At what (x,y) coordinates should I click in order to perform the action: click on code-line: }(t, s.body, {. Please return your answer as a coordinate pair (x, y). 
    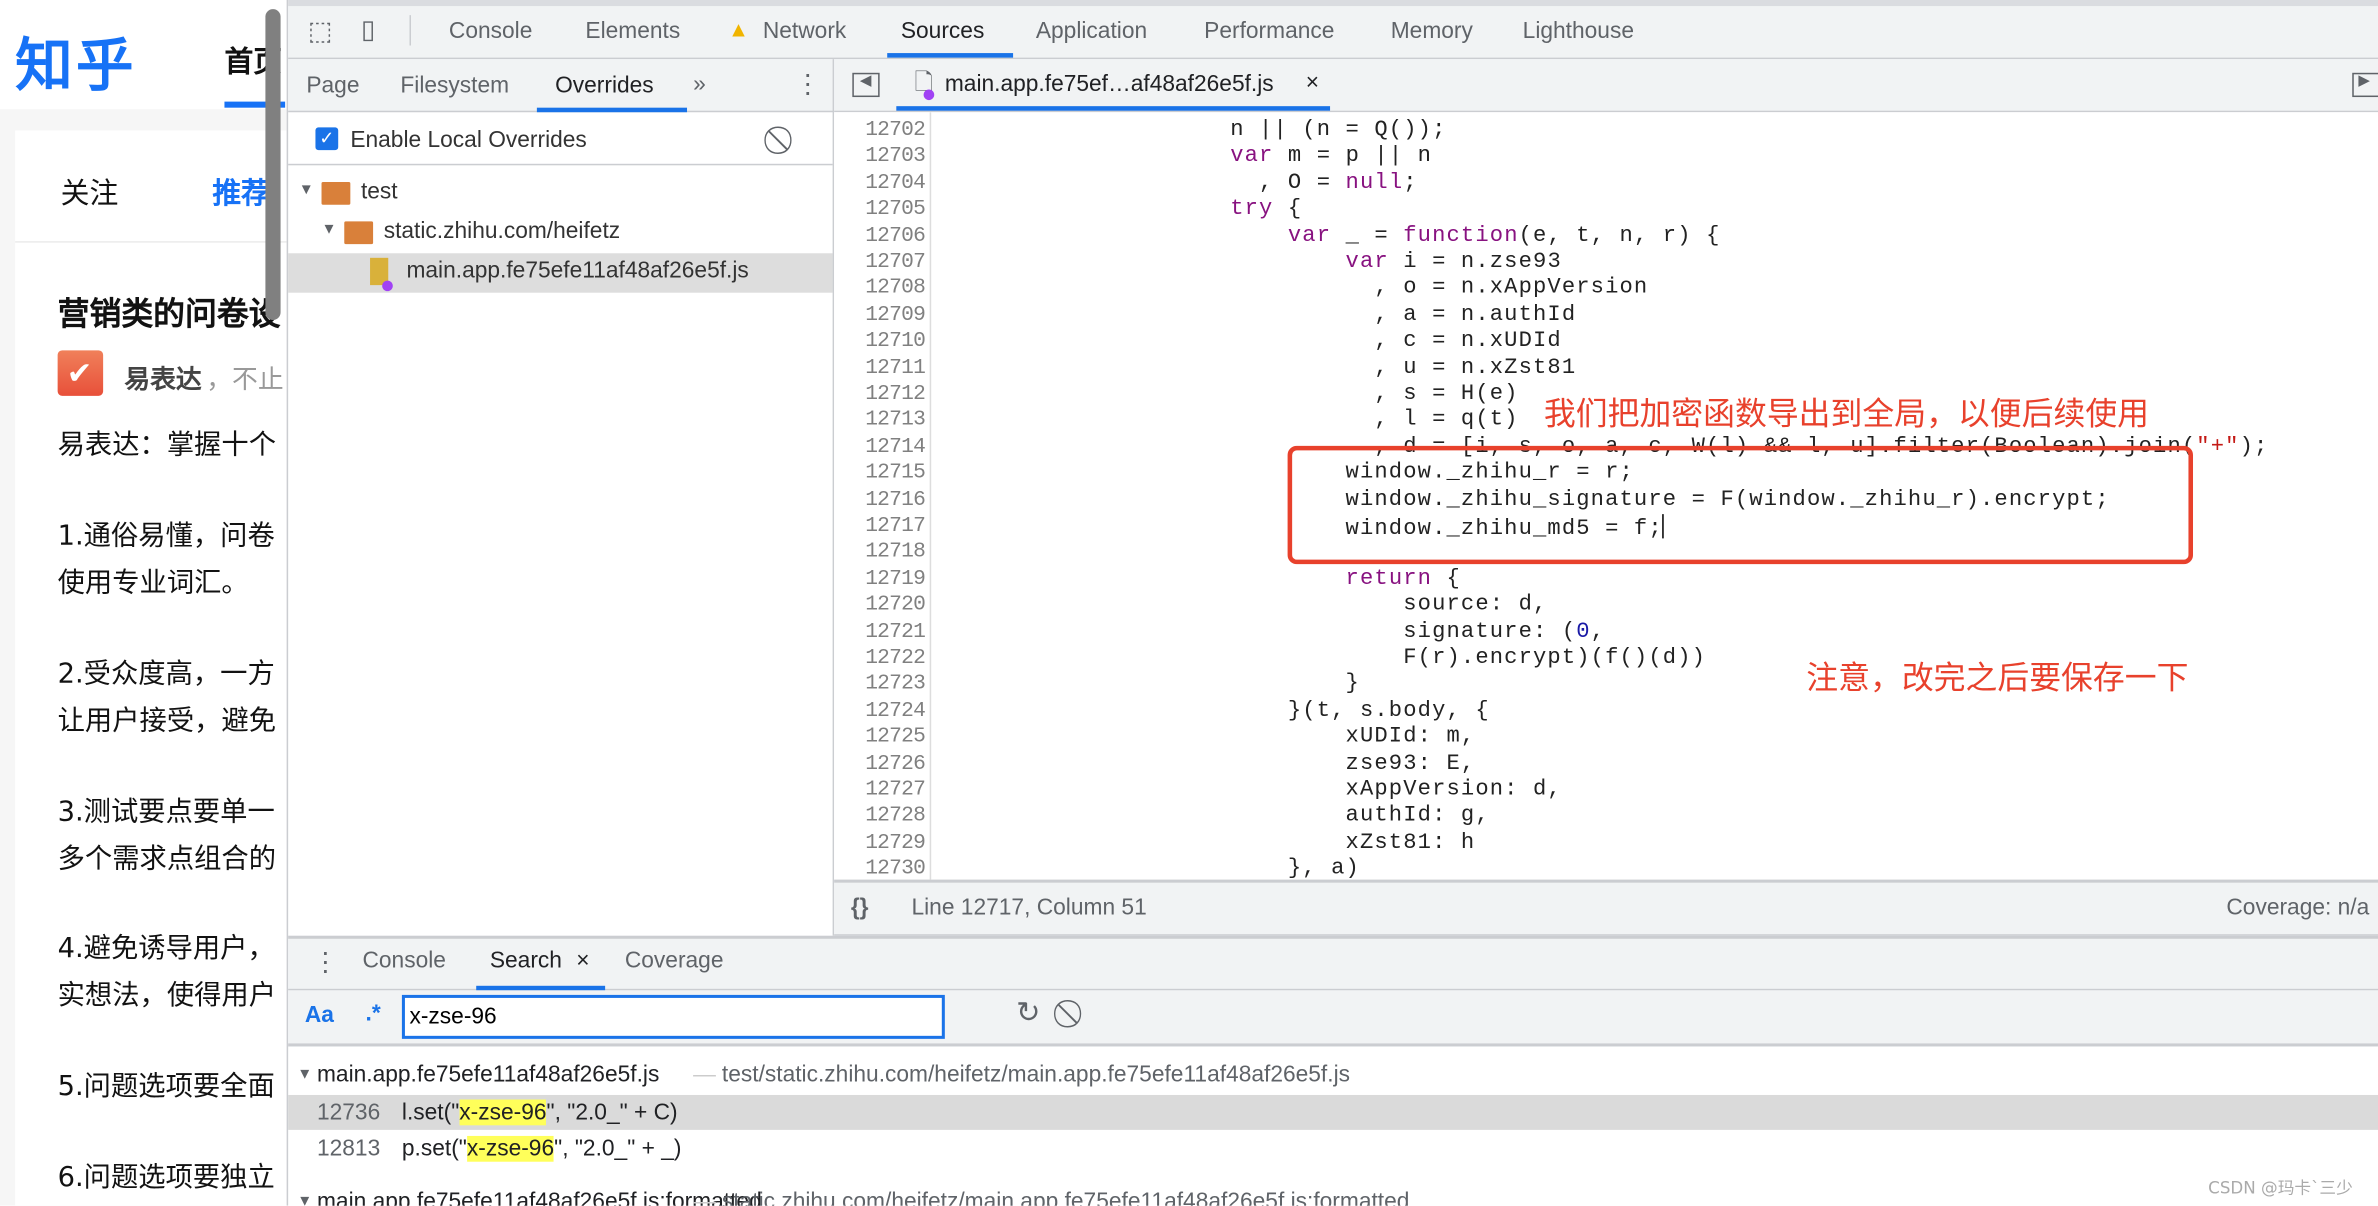
    Looking at the image, I should click on (1215, 711).